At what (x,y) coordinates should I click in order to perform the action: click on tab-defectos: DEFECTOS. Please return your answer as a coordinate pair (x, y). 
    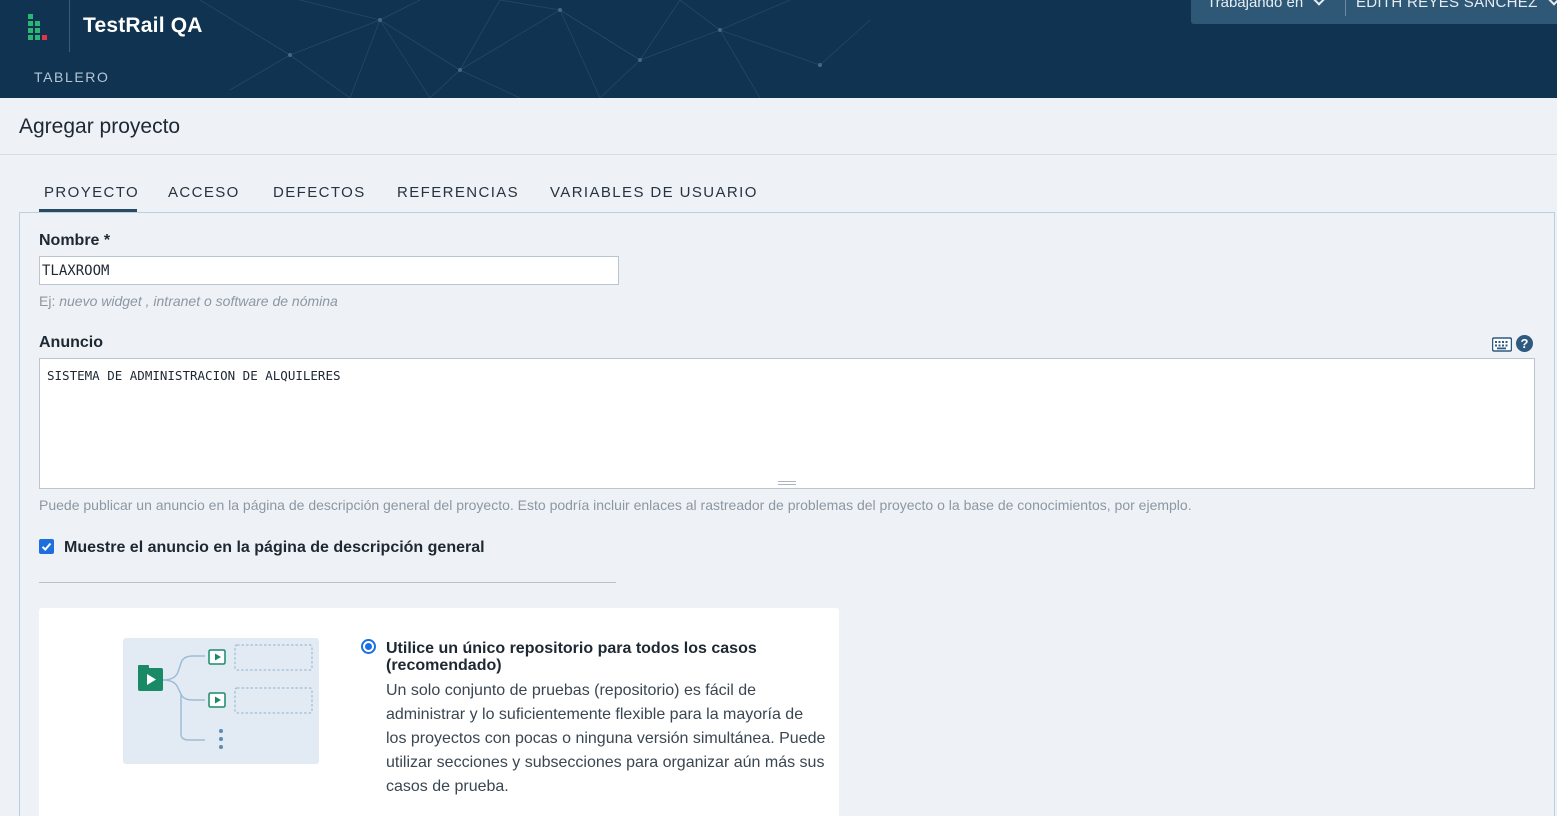
    Looking at the image, I should click on (319, 192).